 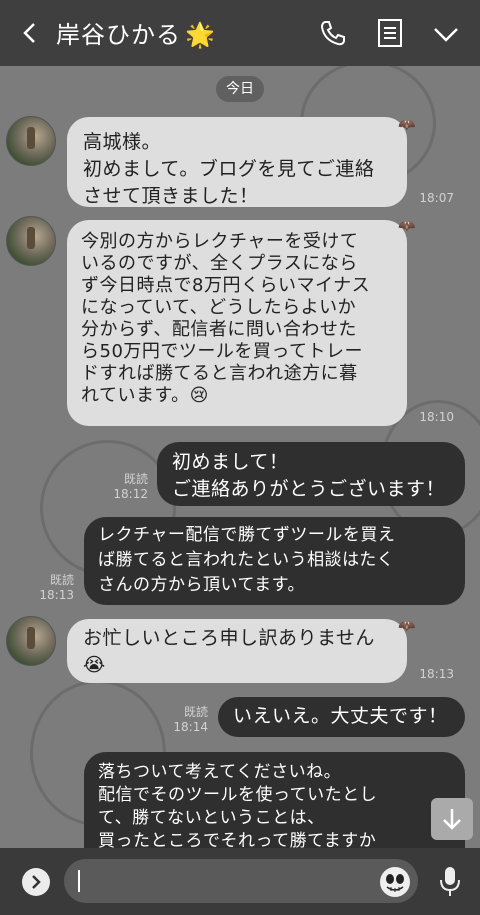 I want to click on scroll-down-icon, so click(x=452, y=819).